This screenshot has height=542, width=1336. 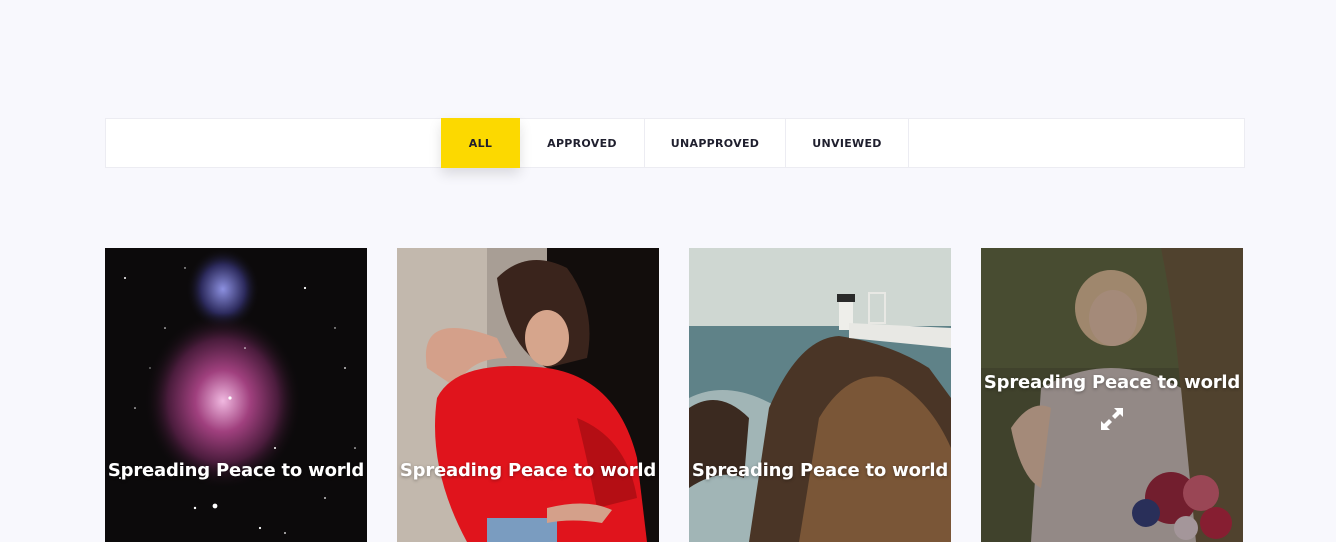 I want to click on filter-bar: ALL APPROVED UNAPPROVED UNVIEWED, so click(x=675, y=143).